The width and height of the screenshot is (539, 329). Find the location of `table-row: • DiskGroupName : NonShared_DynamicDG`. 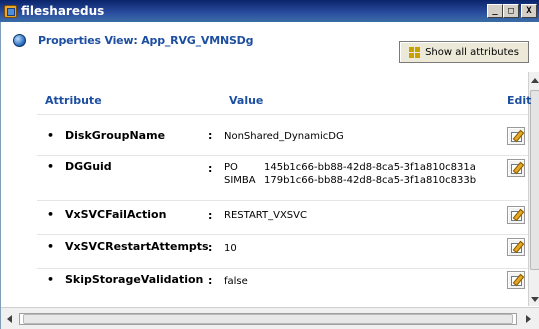

table-row: • DiskGroupName : NonShared_DynamicDG is located at coordinates (282, 145).